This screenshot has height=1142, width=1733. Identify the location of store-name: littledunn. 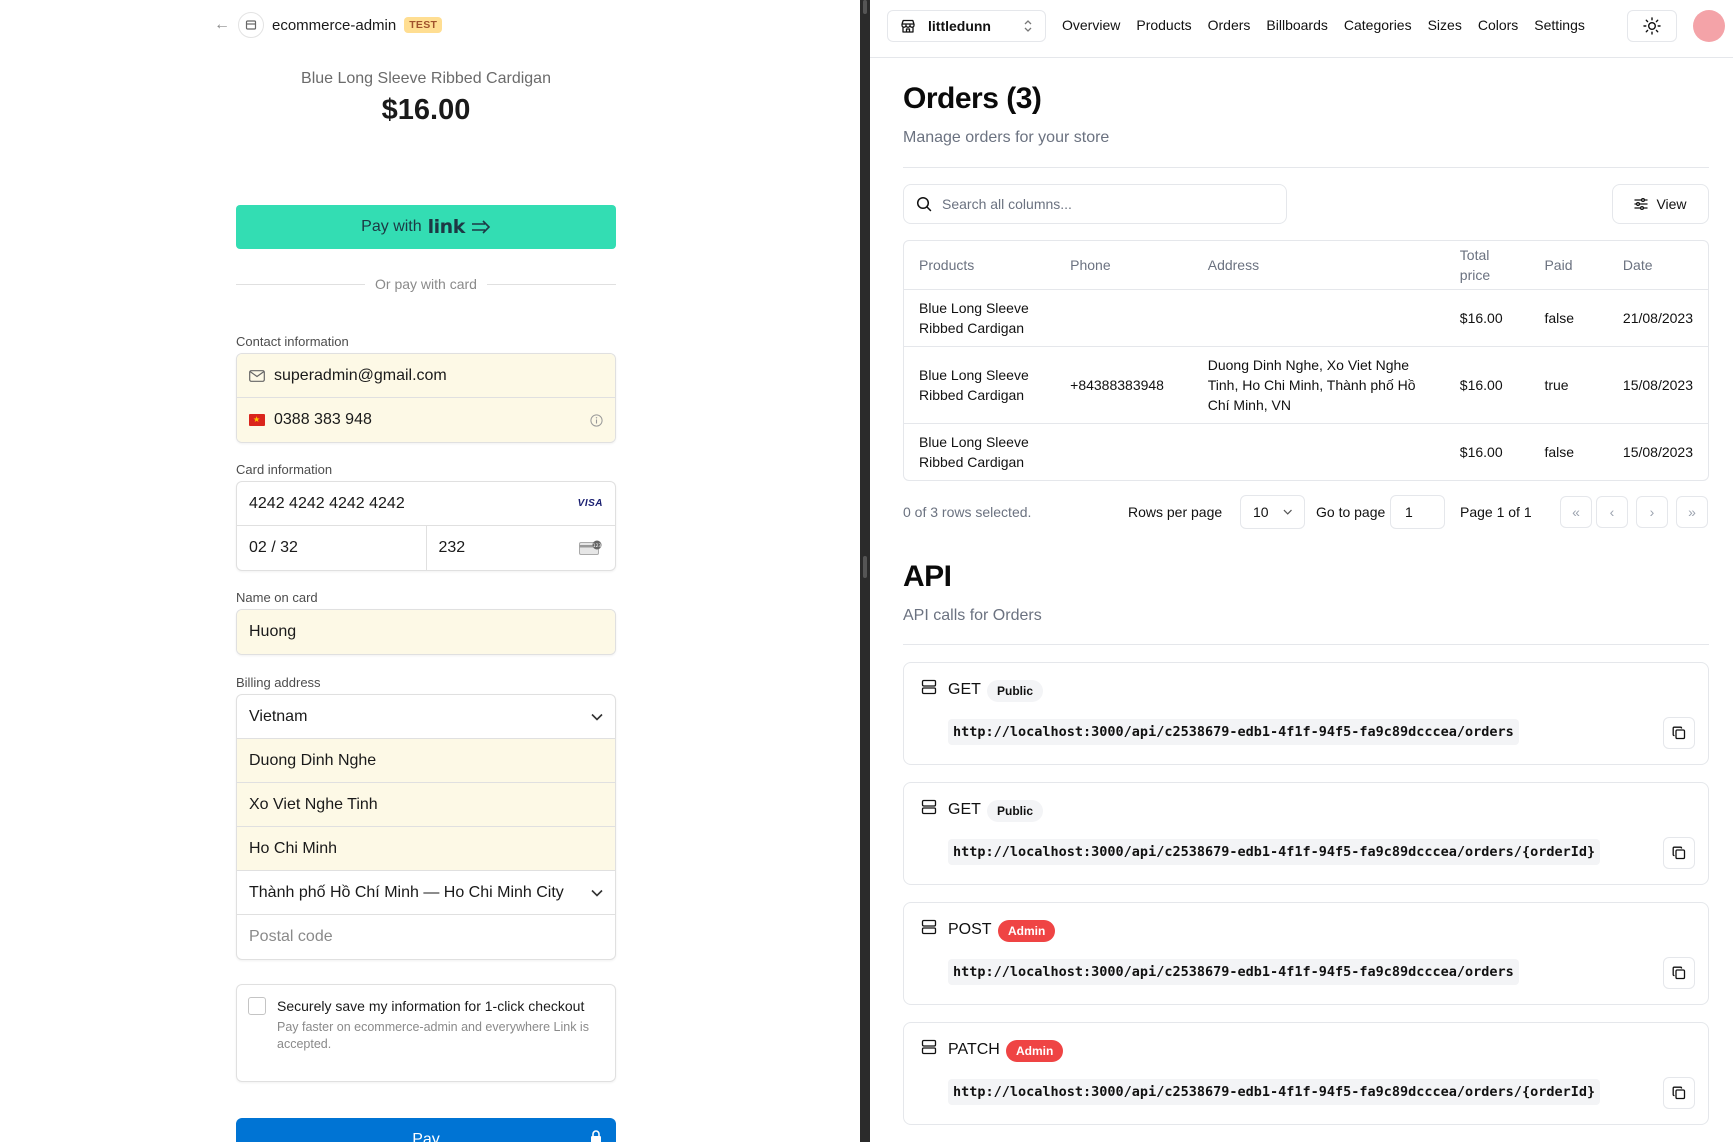
(959, 26).